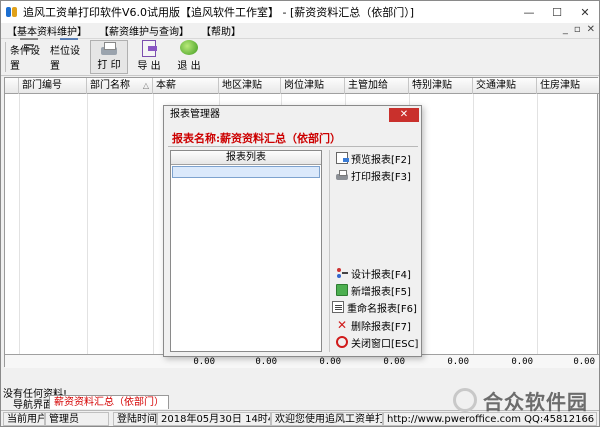 The height and width of the screenshot is (427, 600). I want to click on delete-icon: ✕, so click(342, 325).